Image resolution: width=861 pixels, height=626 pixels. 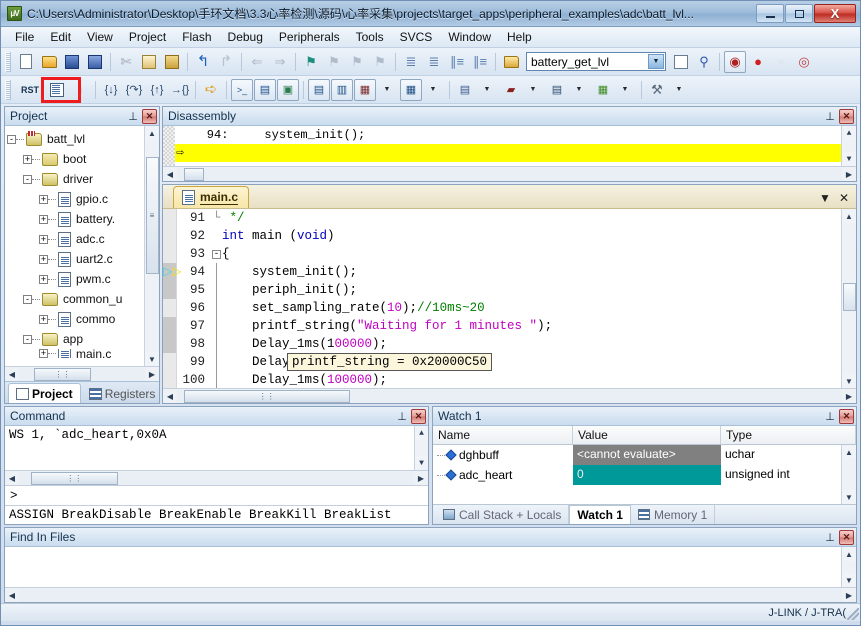 I want to click on watch-windows-dropdown-icon: ▼, so click(x=388, y=90).